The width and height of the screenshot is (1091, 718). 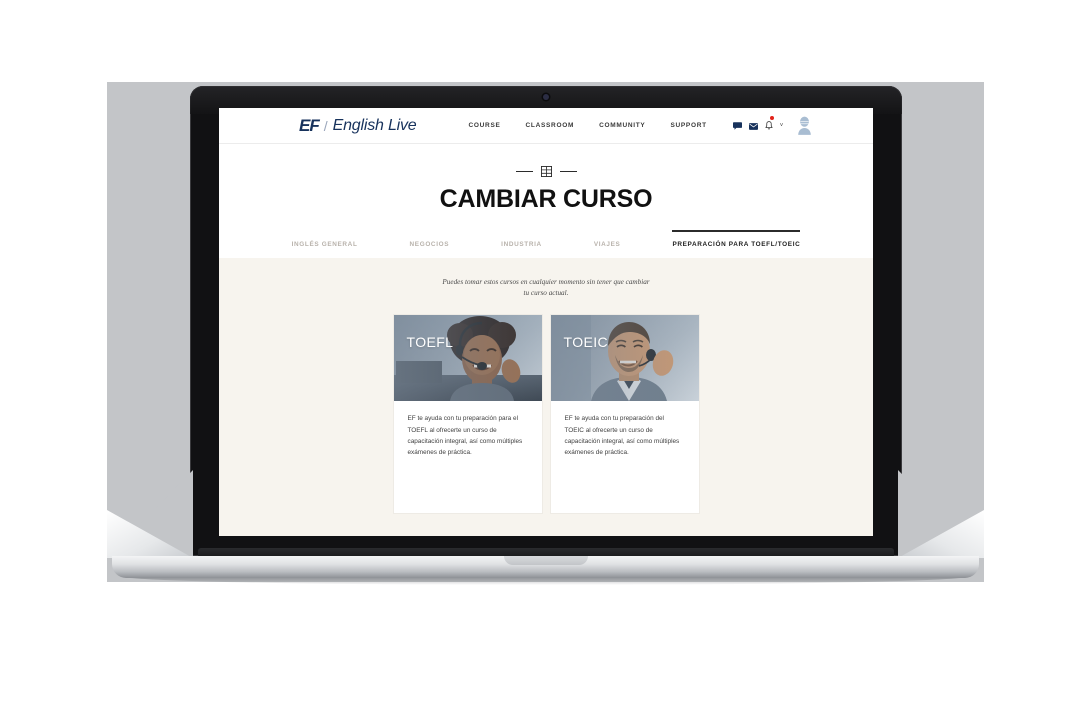 What do you see at coordinates (622, 125) in the screenshot?
I see `nav-item-community: COMMUNITY` at bounding box center [622, 125].